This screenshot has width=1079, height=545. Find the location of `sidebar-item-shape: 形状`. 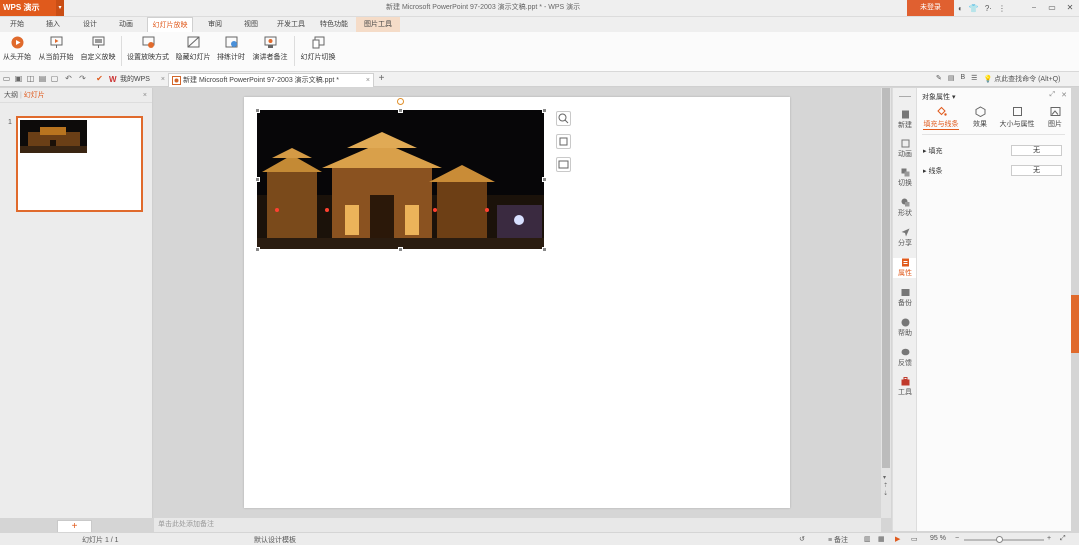

sidebar-item-shape: 形状 is located at coordinates (905, 208).